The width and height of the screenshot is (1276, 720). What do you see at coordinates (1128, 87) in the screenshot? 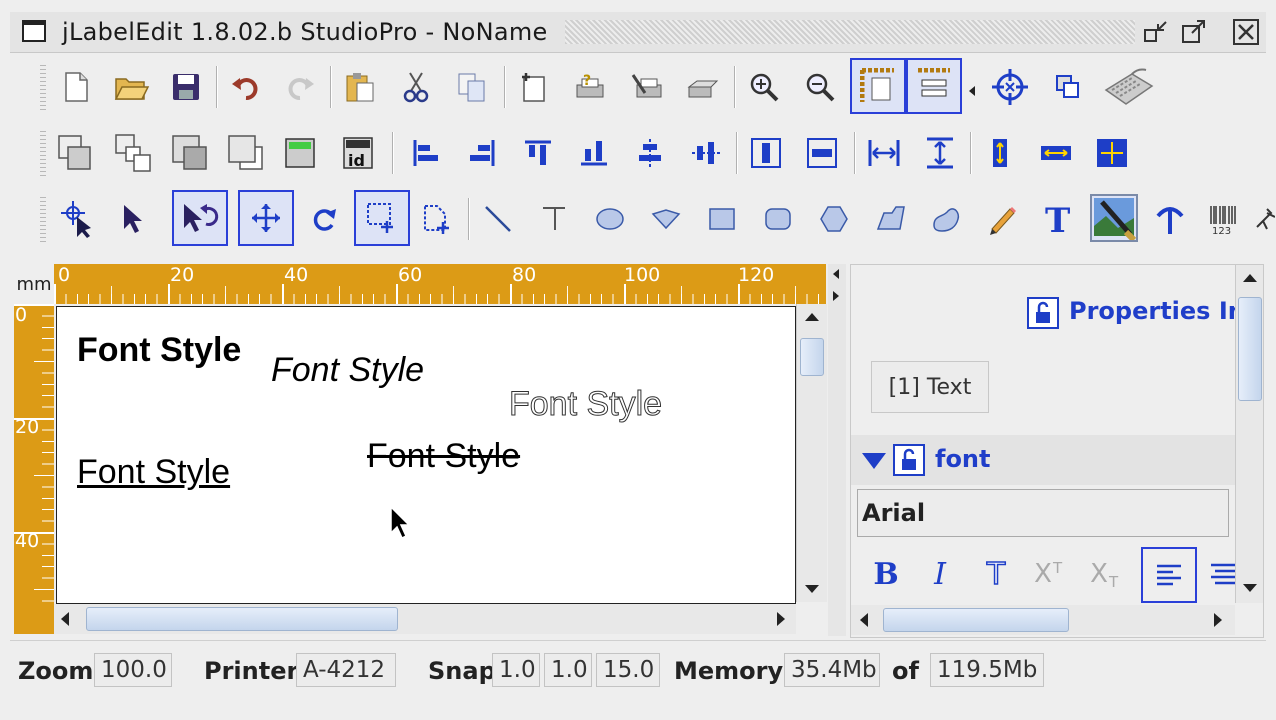
I see `keyboard-button` at bounding box center [1128, 87].